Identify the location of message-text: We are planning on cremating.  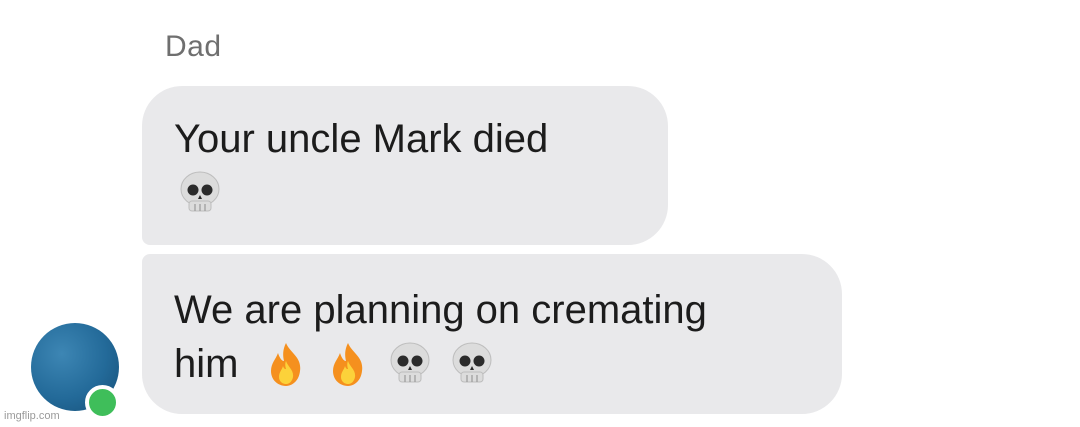
(440, 310).